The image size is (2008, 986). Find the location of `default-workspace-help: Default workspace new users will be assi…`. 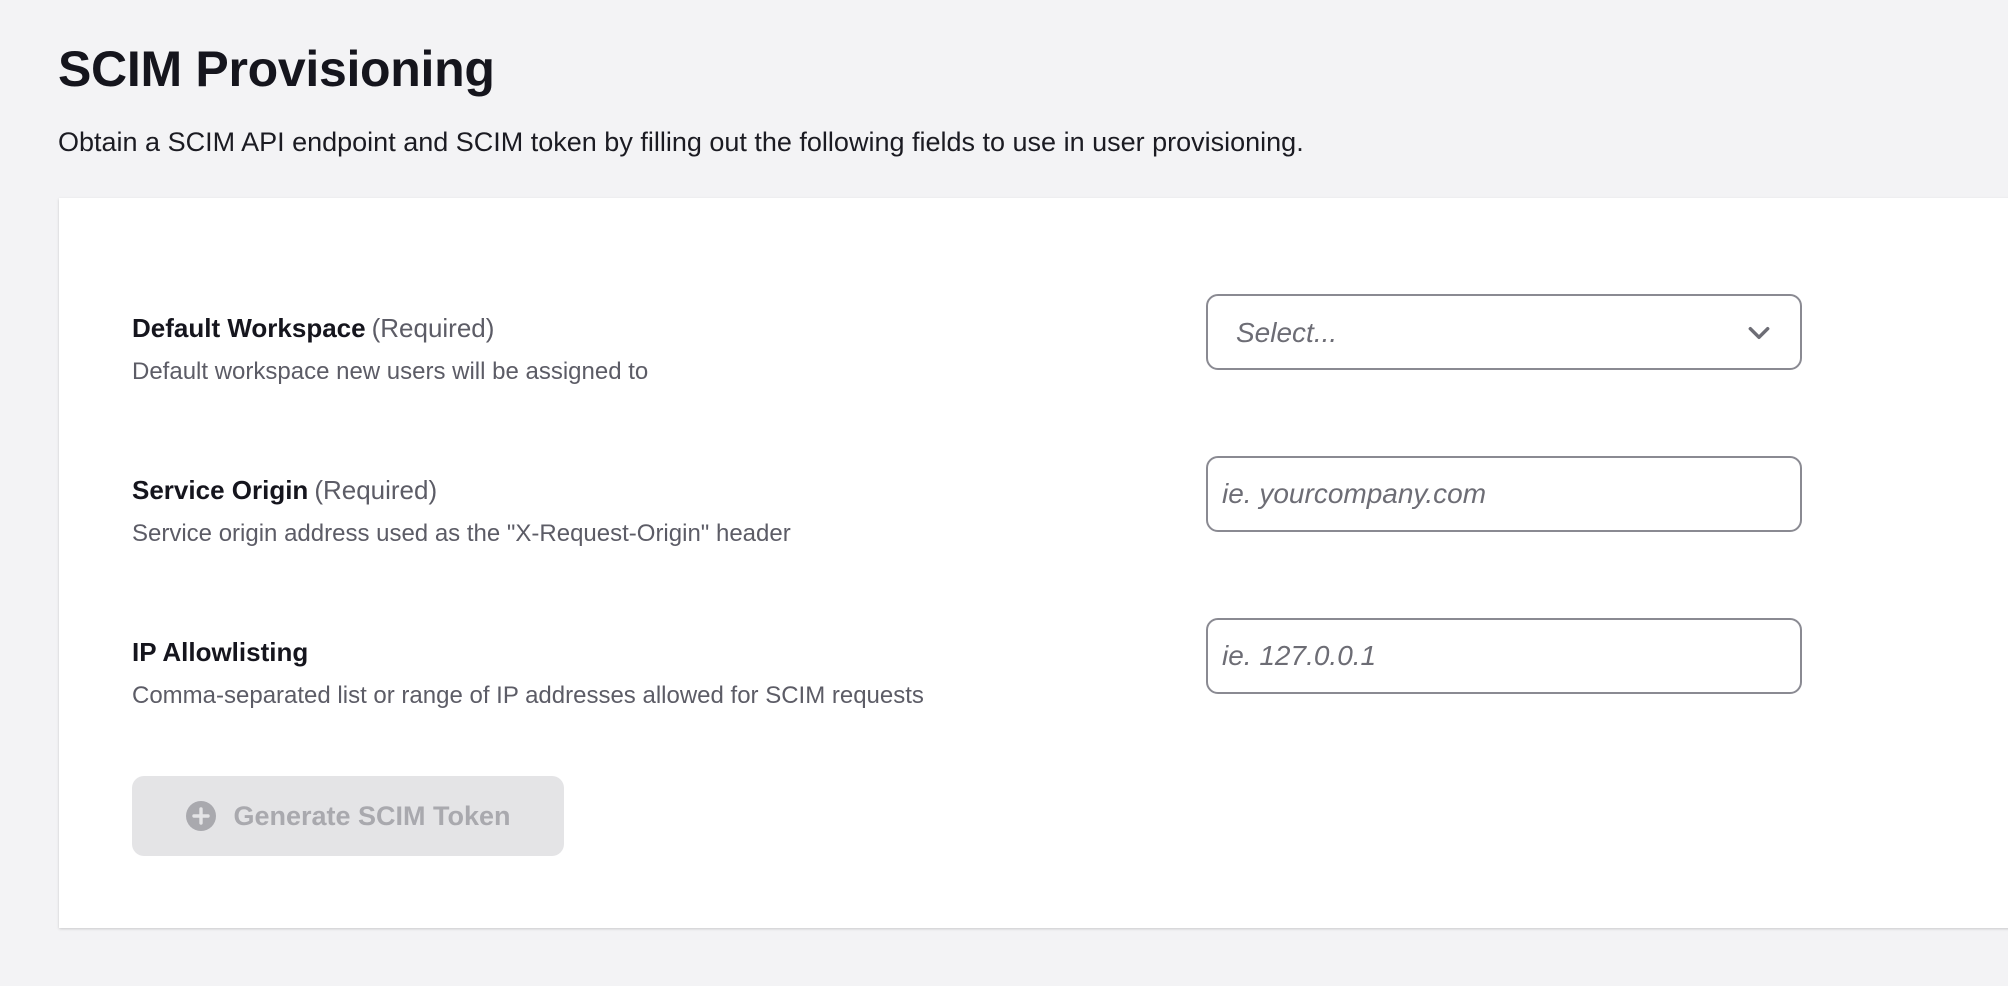

default-workspace-help: Default workspace new users will be assi… is located at coordinates (390, 371).